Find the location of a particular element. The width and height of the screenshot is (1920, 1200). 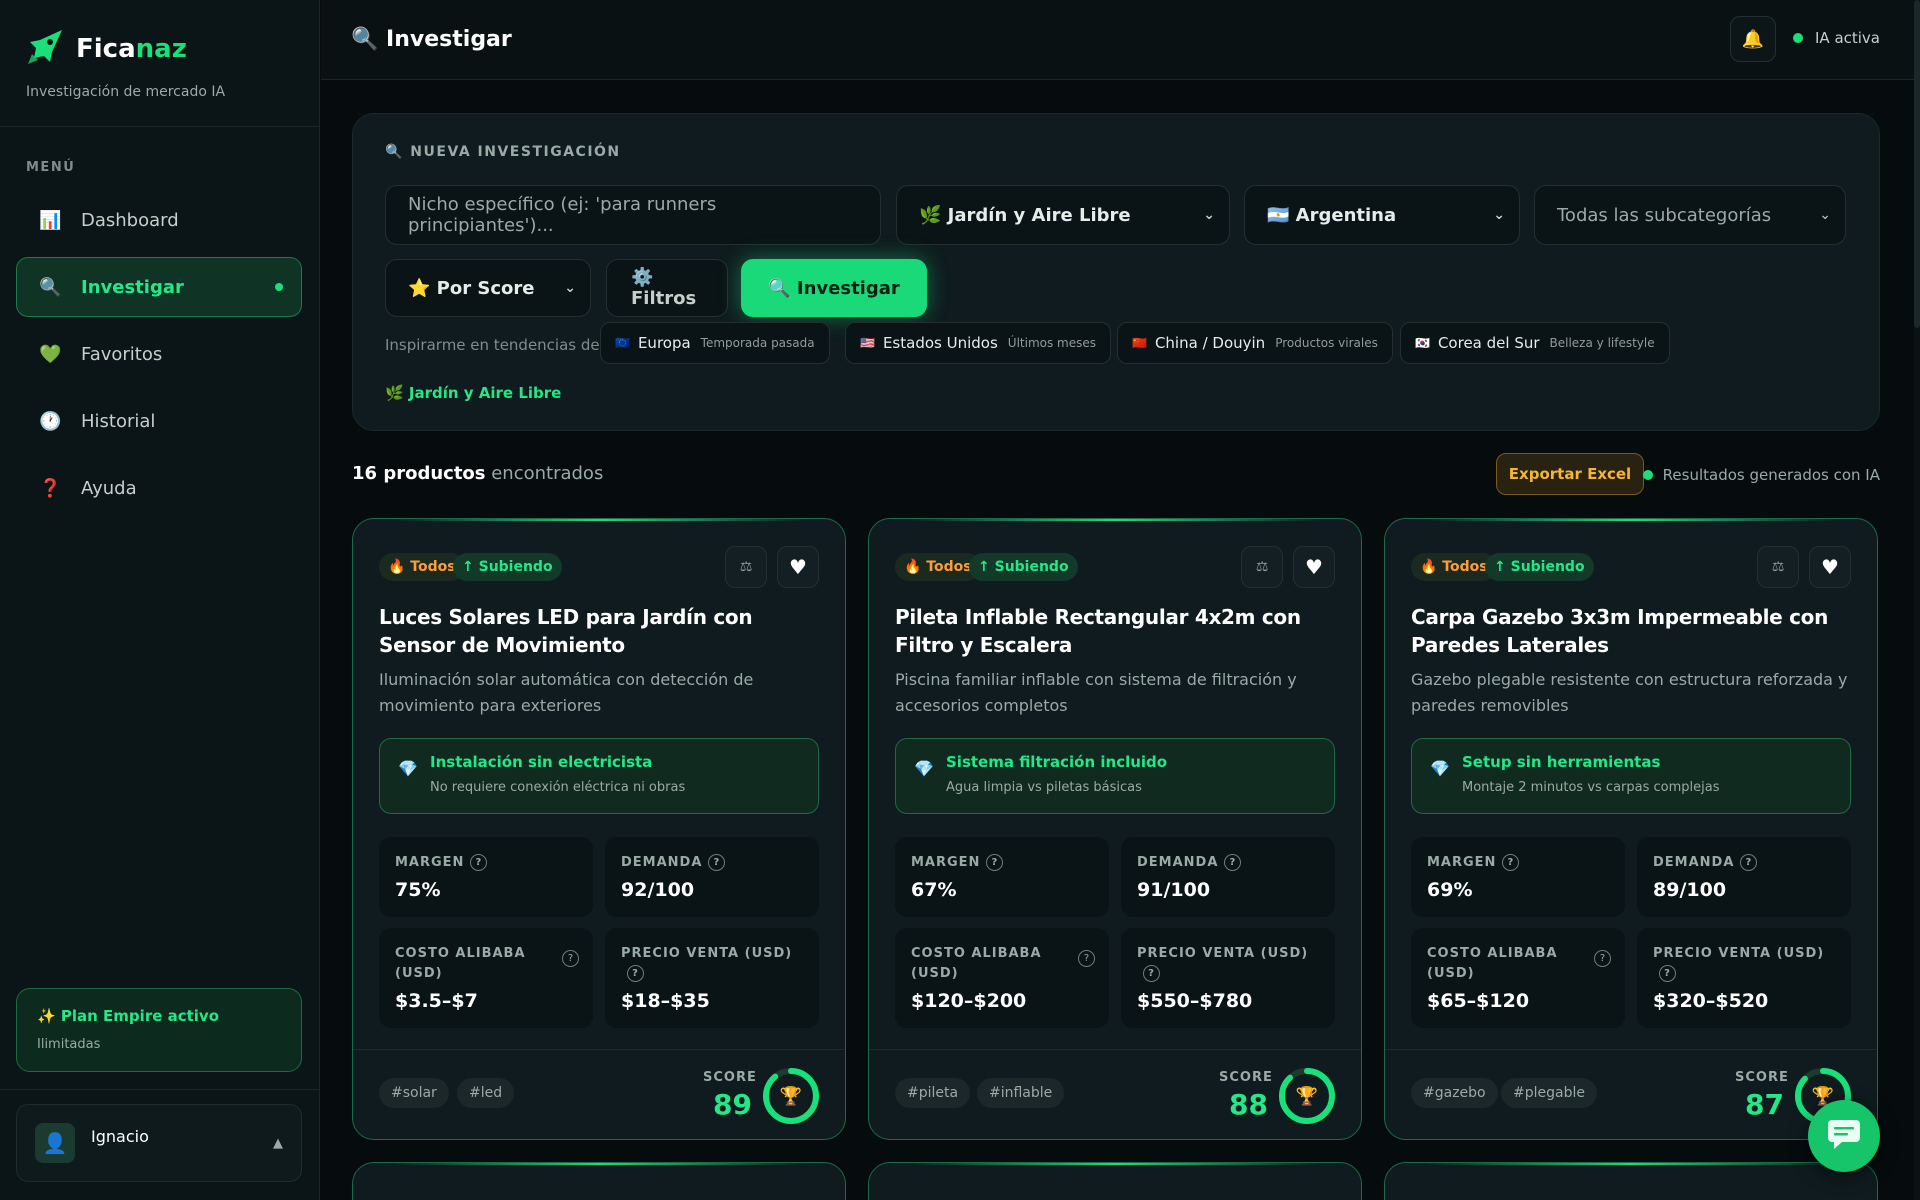

score-value: 87 is located at coordinates (1764, 1104).